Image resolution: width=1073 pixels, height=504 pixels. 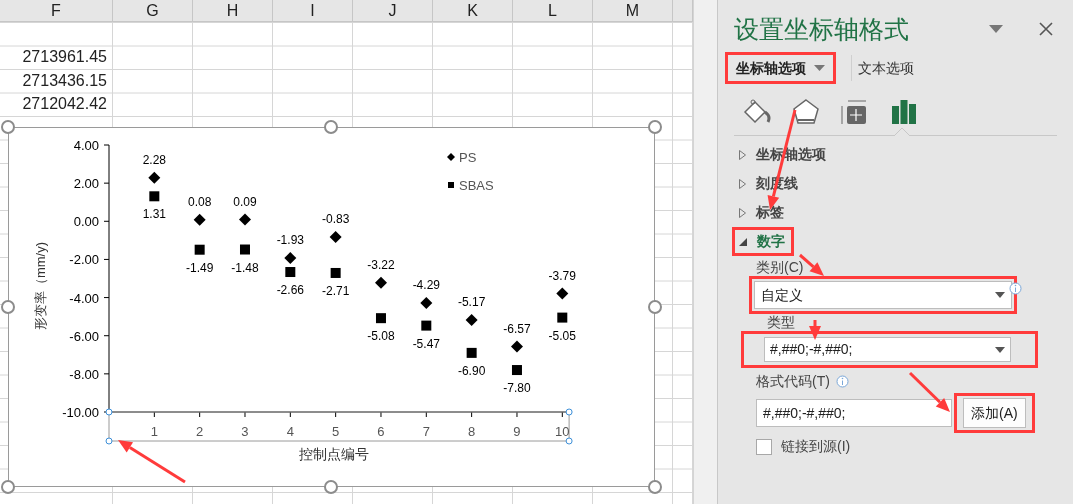 I want to click on options-tab: 文本选项, so click(x=886, y=68).